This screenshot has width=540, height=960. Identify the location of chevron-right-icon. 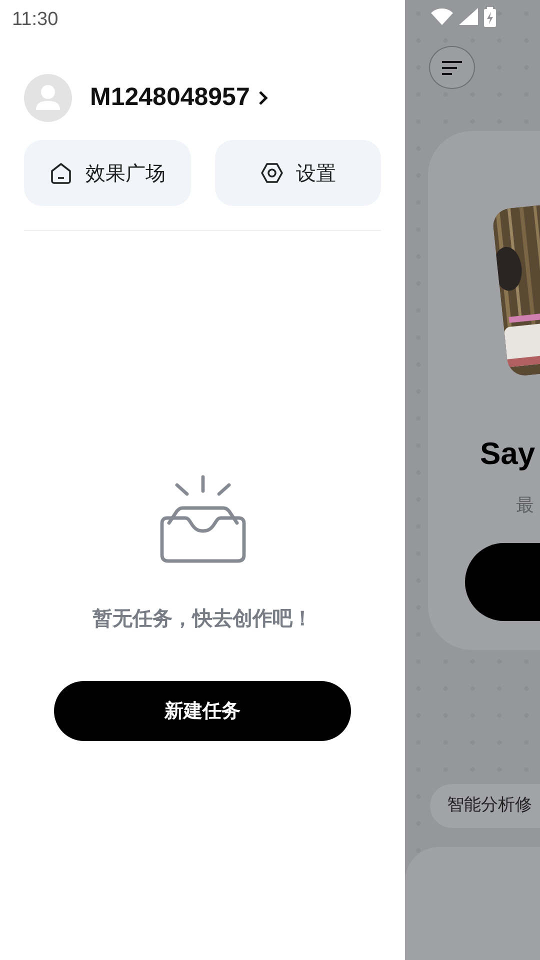
(263, 98).